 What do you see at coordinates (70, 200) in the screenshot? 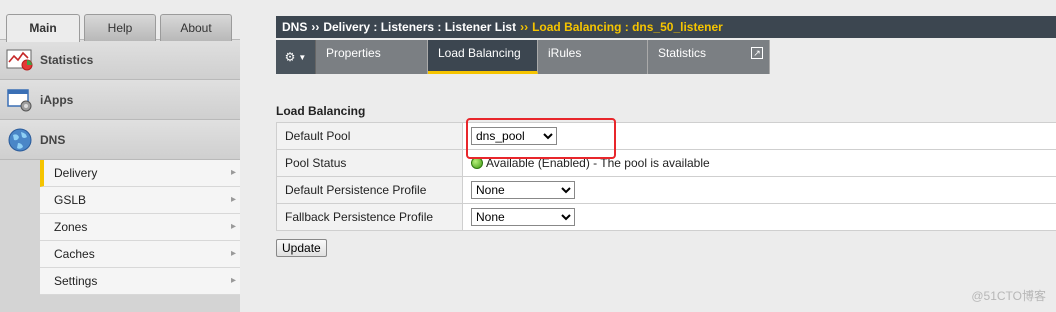
I see `submenu-item-label: GSLB` at bounding box center [70, 200].